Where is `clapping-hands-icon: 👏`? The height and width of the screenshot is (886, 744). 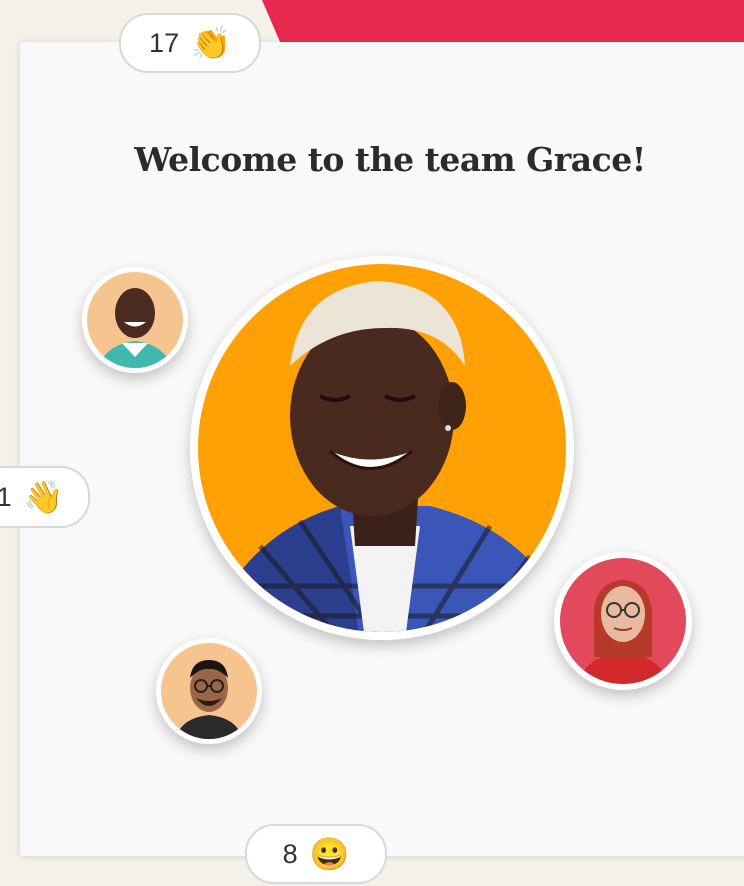
clapping-hands-icon: 👏 is located at coordinates (211, 43).